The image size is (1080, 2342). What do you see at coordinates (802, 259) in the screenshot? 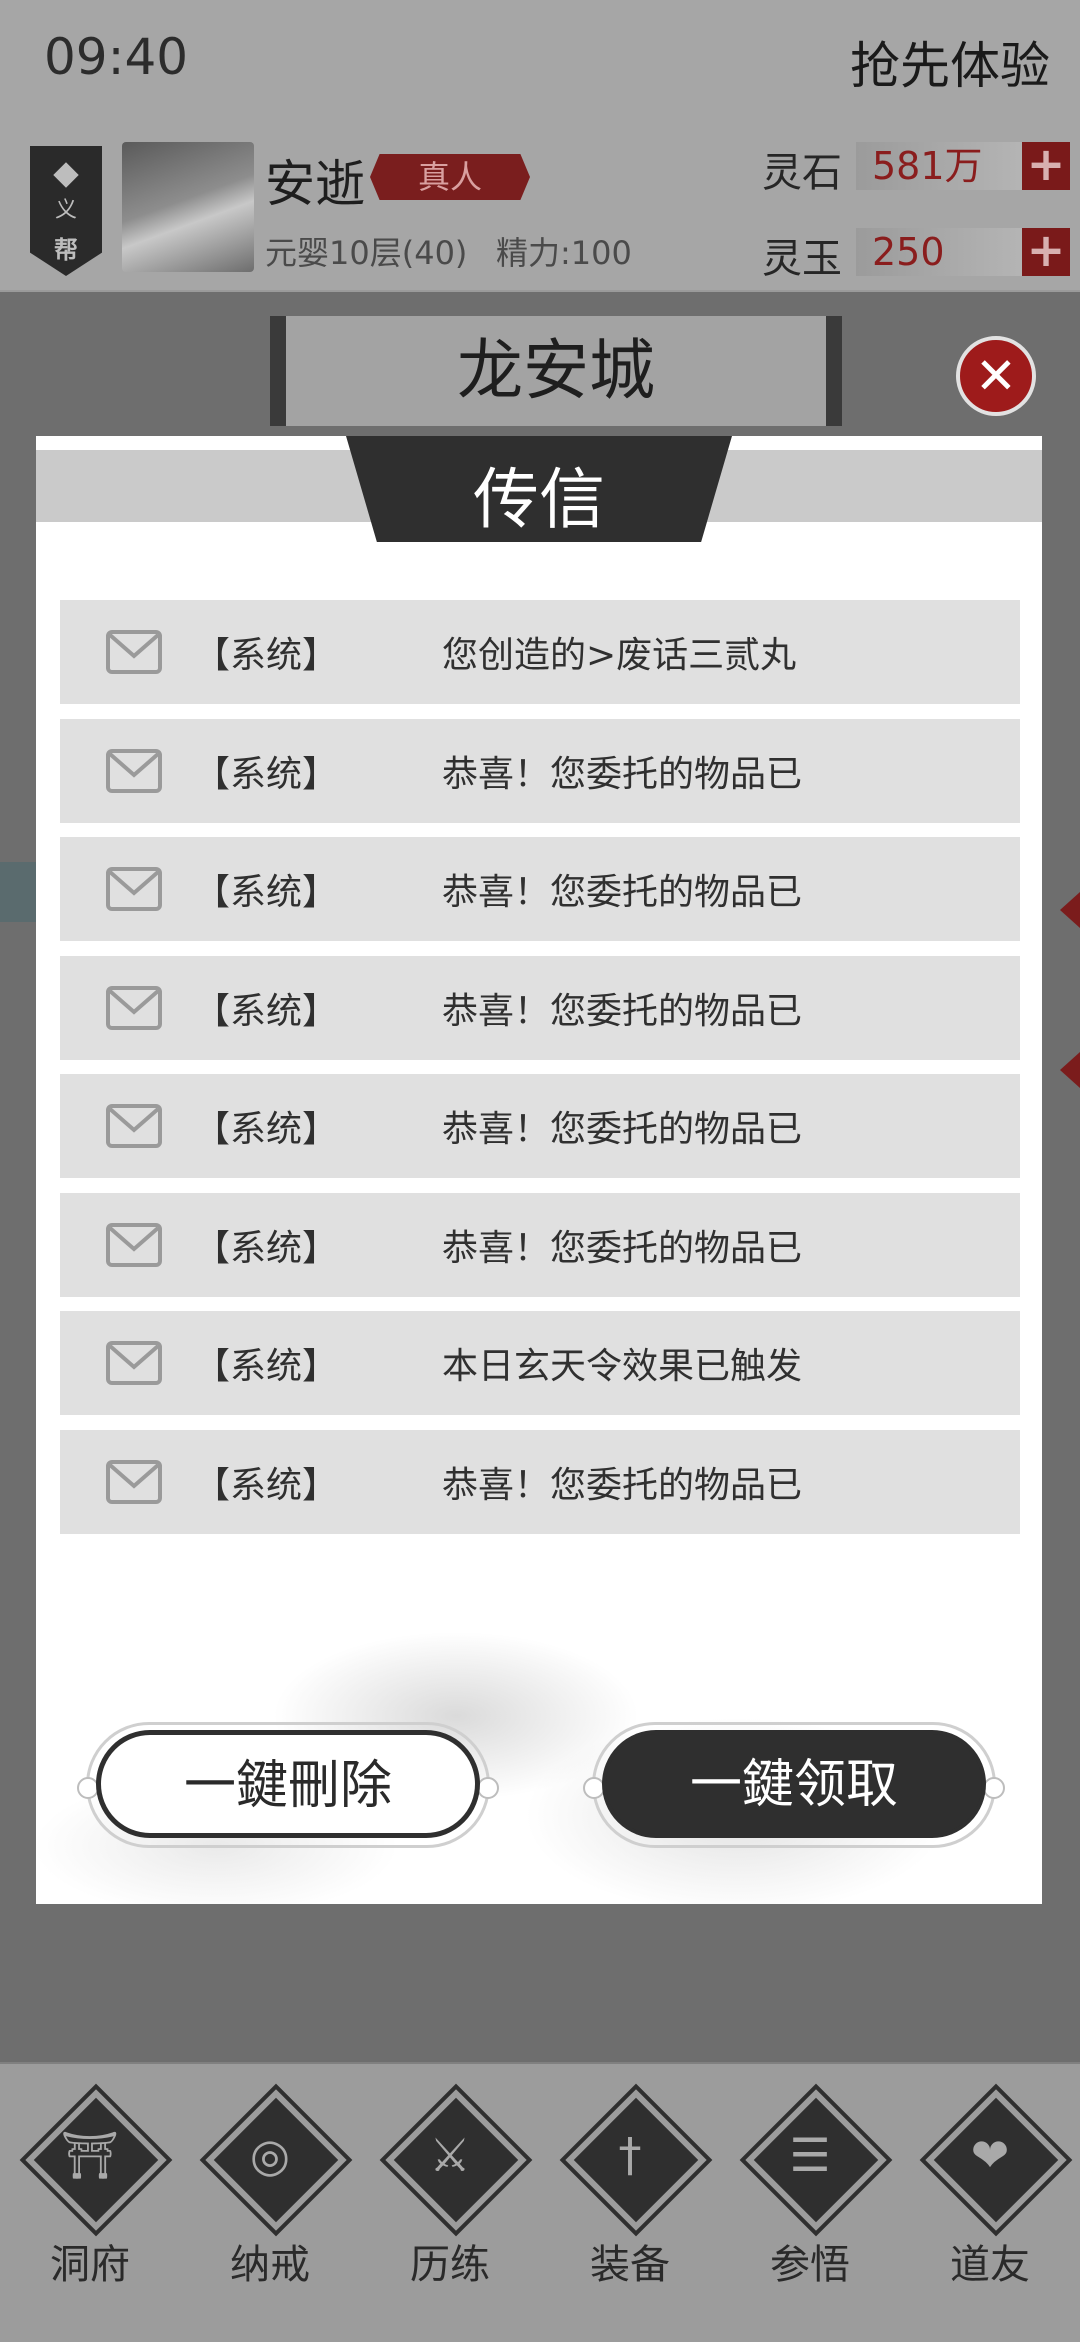
I see `spirit-jade-label: 灵玉` at bounding box center [802, 259].